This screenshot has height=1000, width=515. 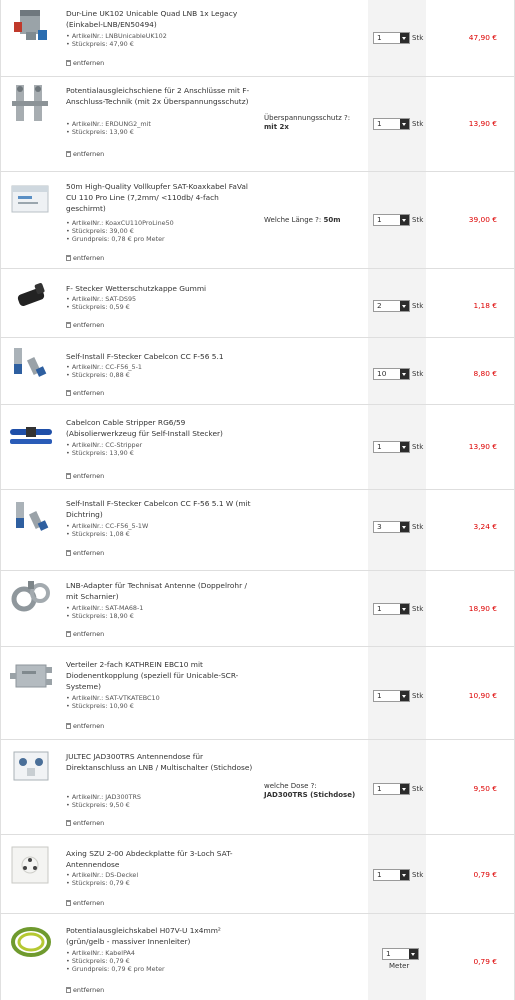 I want to click on grounding-block-icon, so click(x=31, y=103).